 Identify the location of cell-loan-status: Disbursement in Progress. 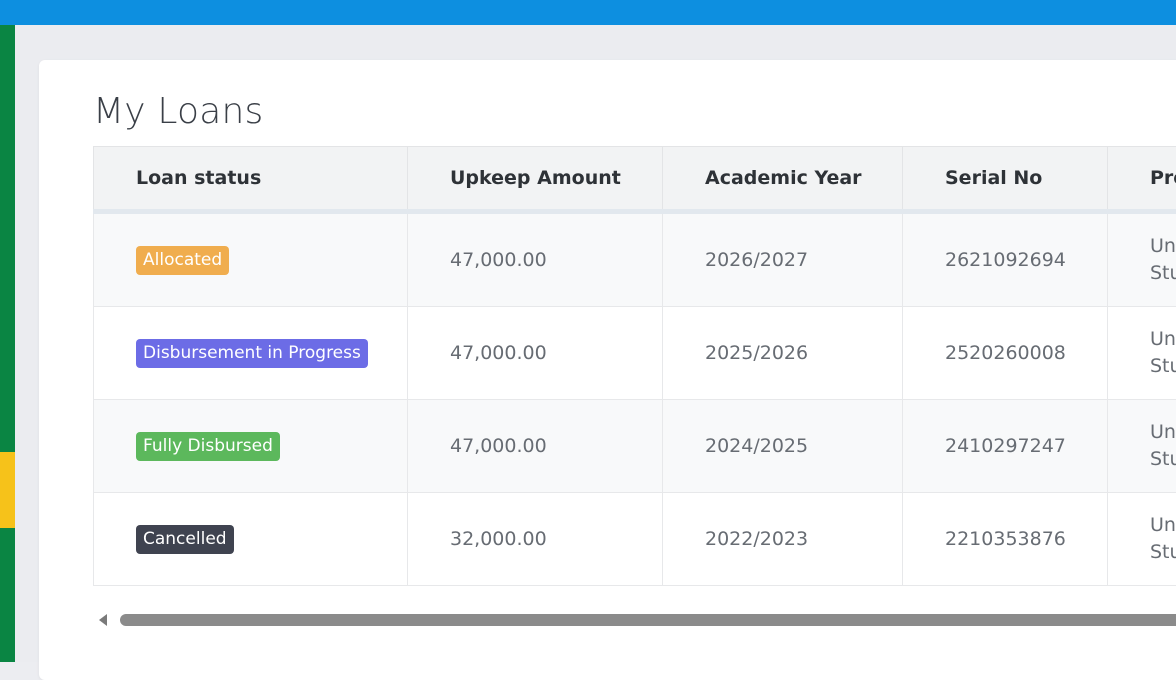
(251, 353).